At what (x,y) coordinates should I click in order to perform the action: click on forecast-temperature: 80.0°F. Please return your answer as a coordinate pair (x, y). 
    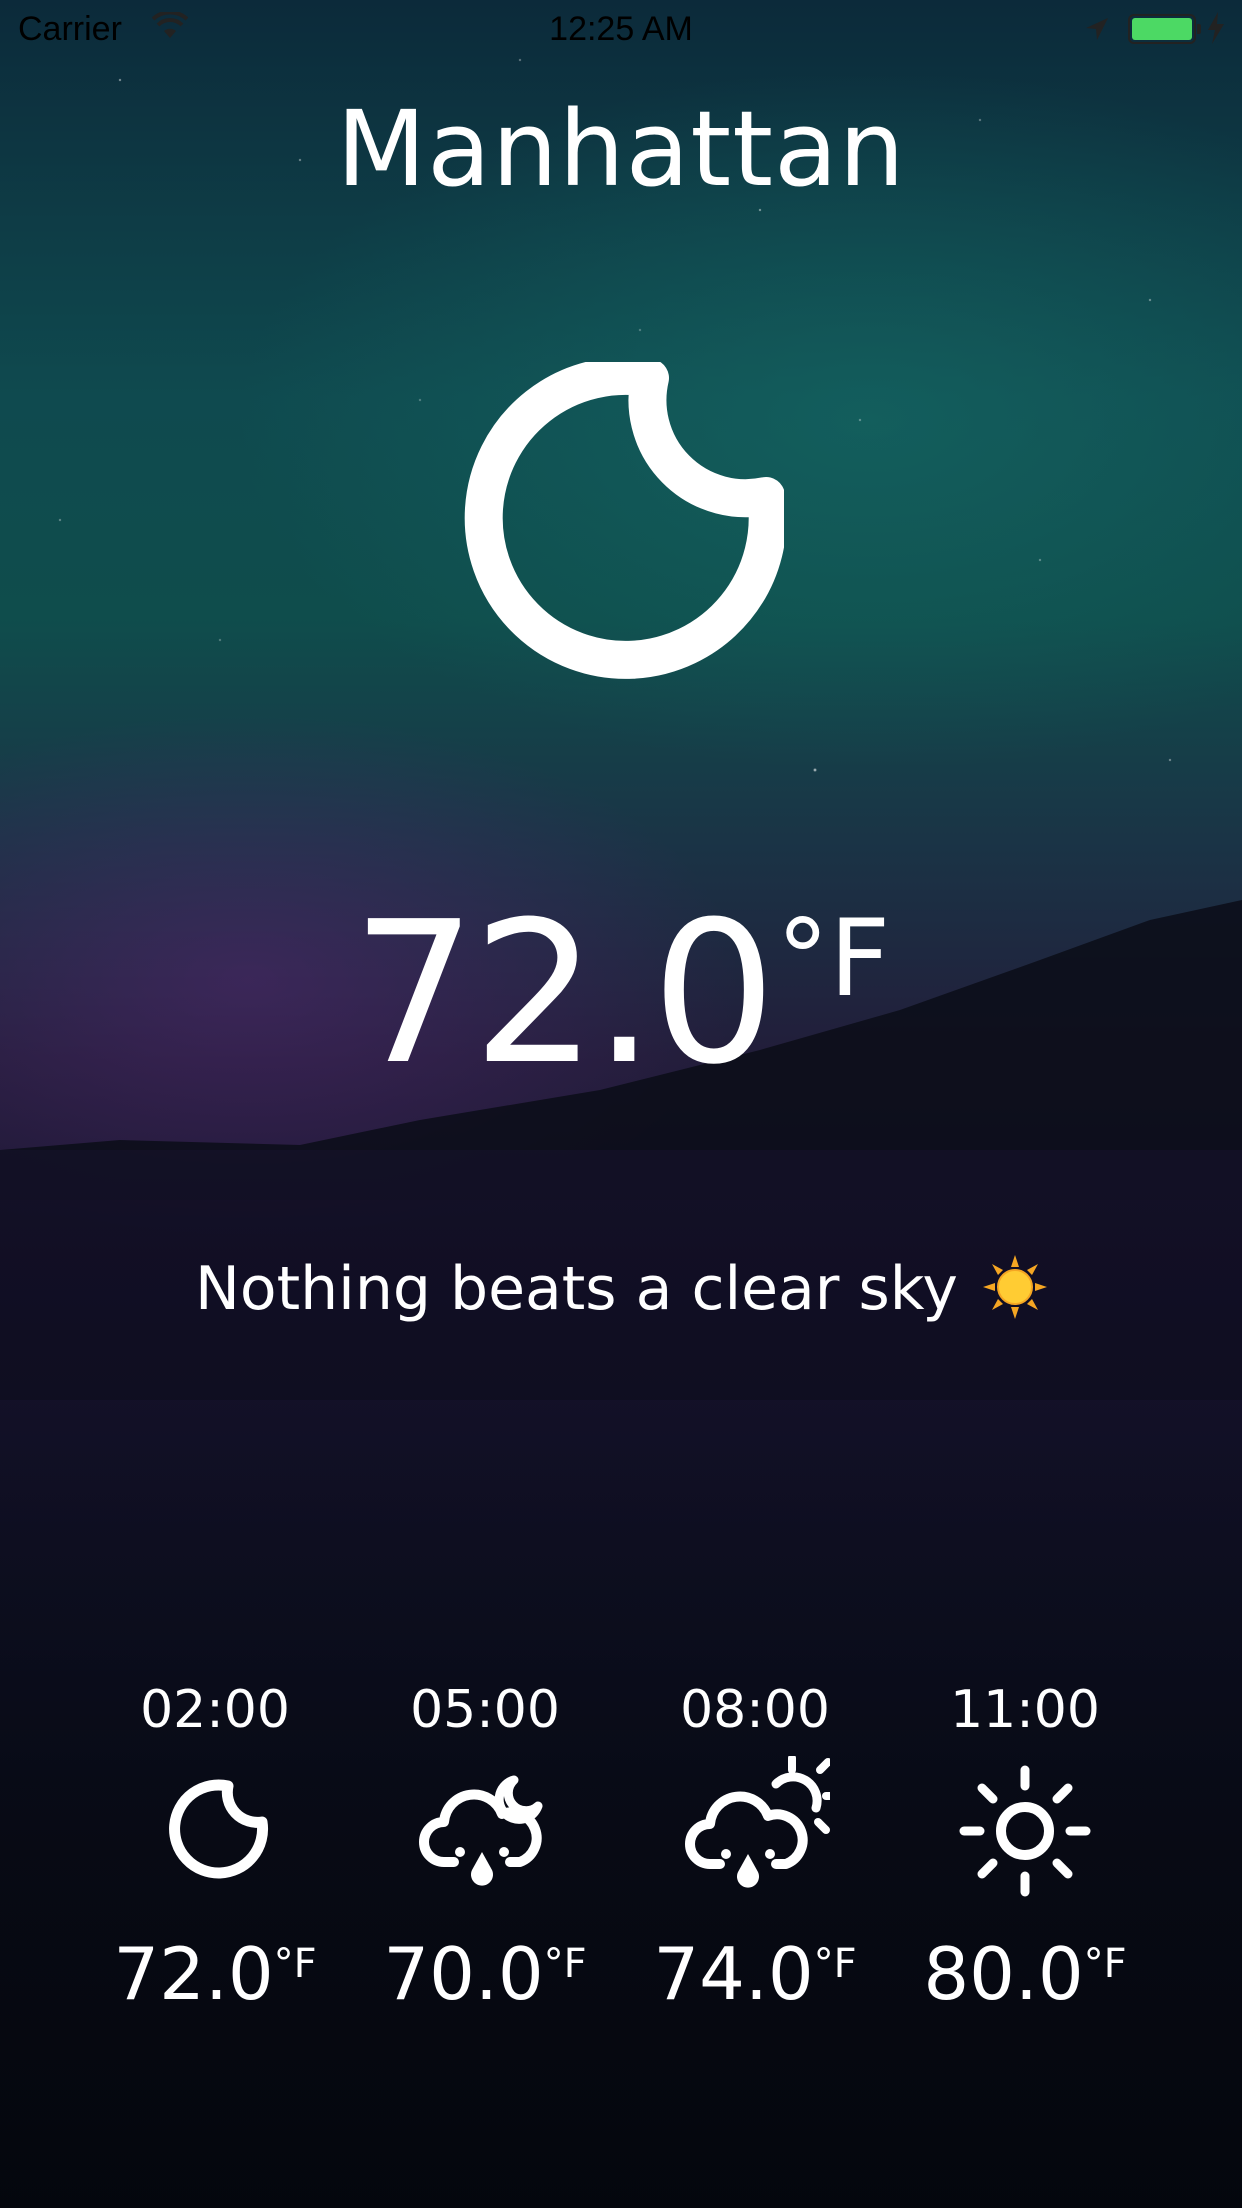
    Looking at the image, I should click on (1025, 1974).